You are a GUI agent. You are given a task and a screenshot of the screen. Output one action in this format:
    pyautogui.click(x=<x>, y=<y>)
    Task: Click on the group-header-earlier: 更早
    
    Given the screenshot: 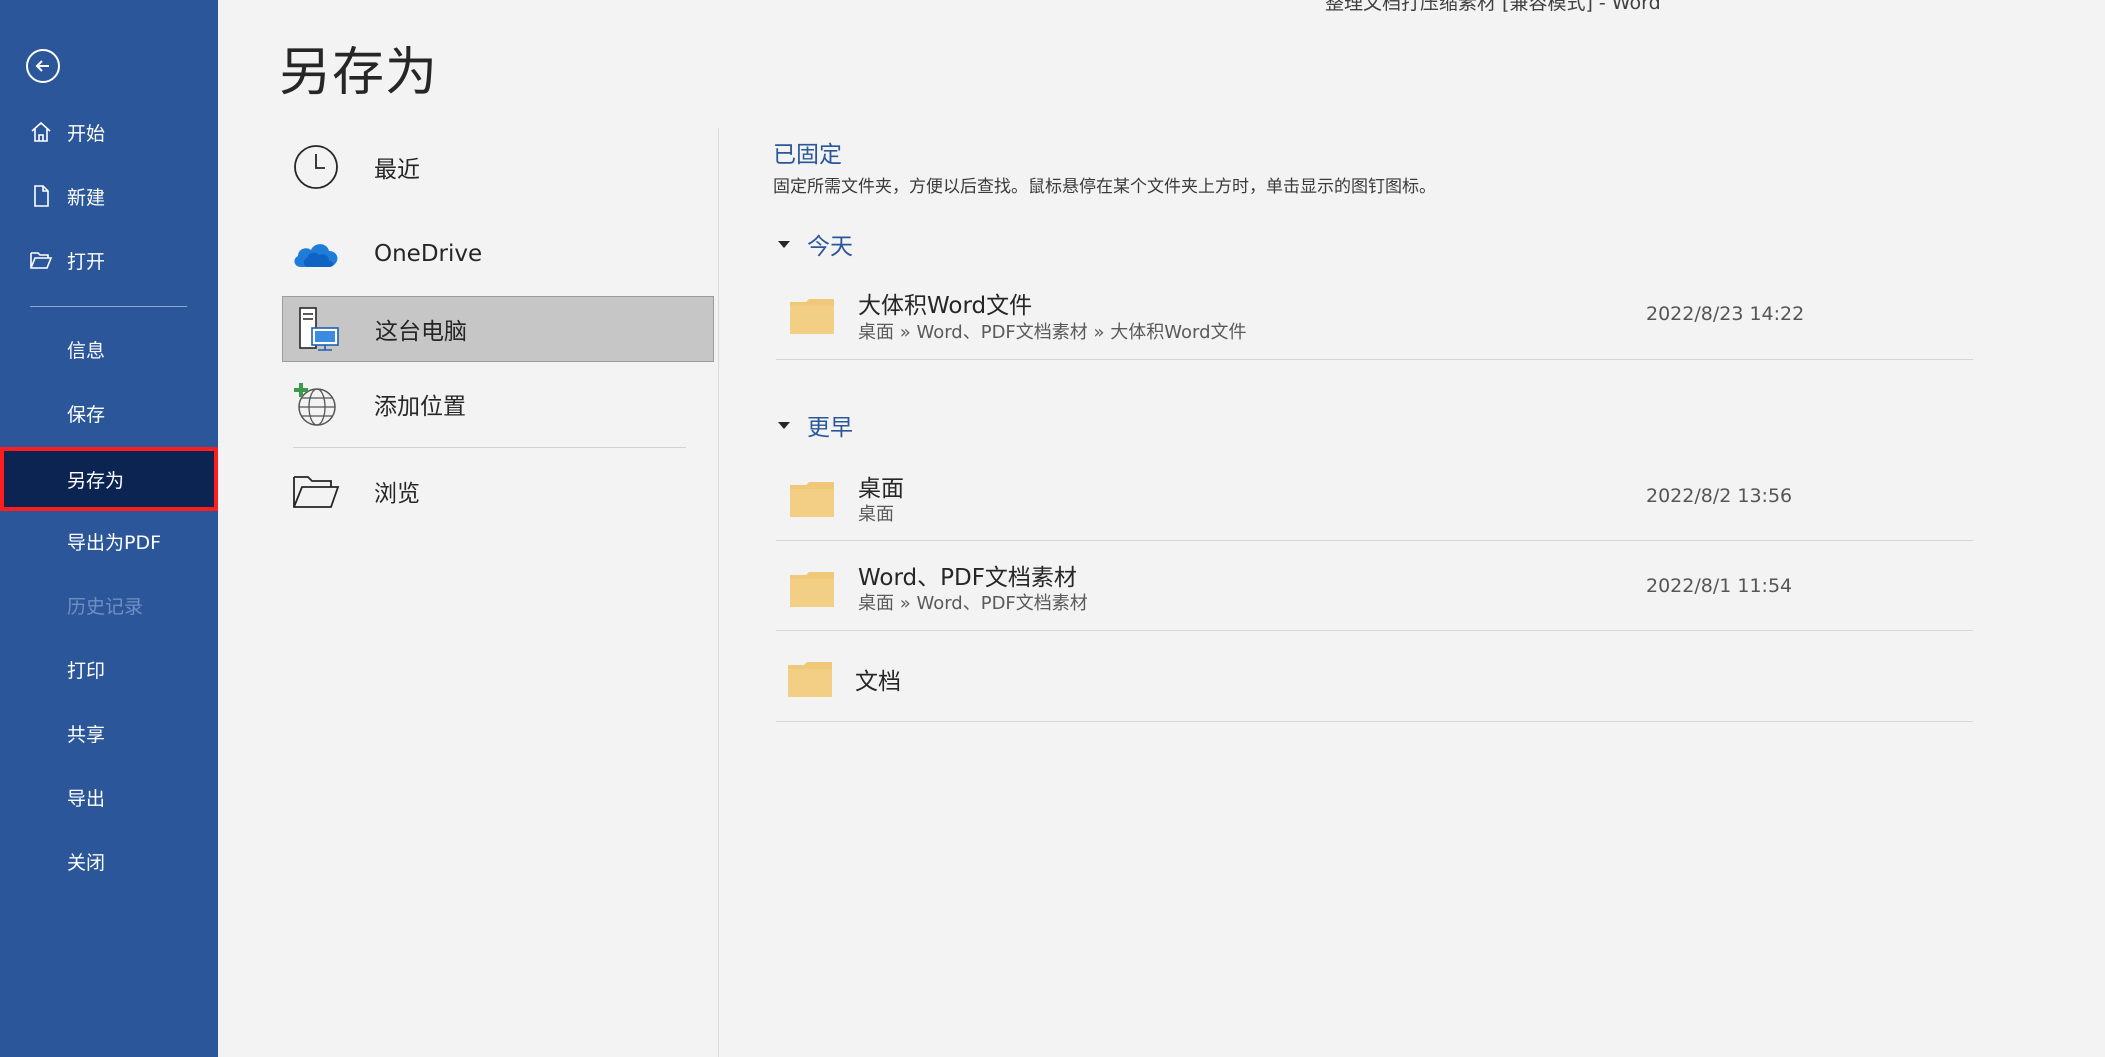 What is the action you would take?
    pyautogui.click(x=815, y=425)
    